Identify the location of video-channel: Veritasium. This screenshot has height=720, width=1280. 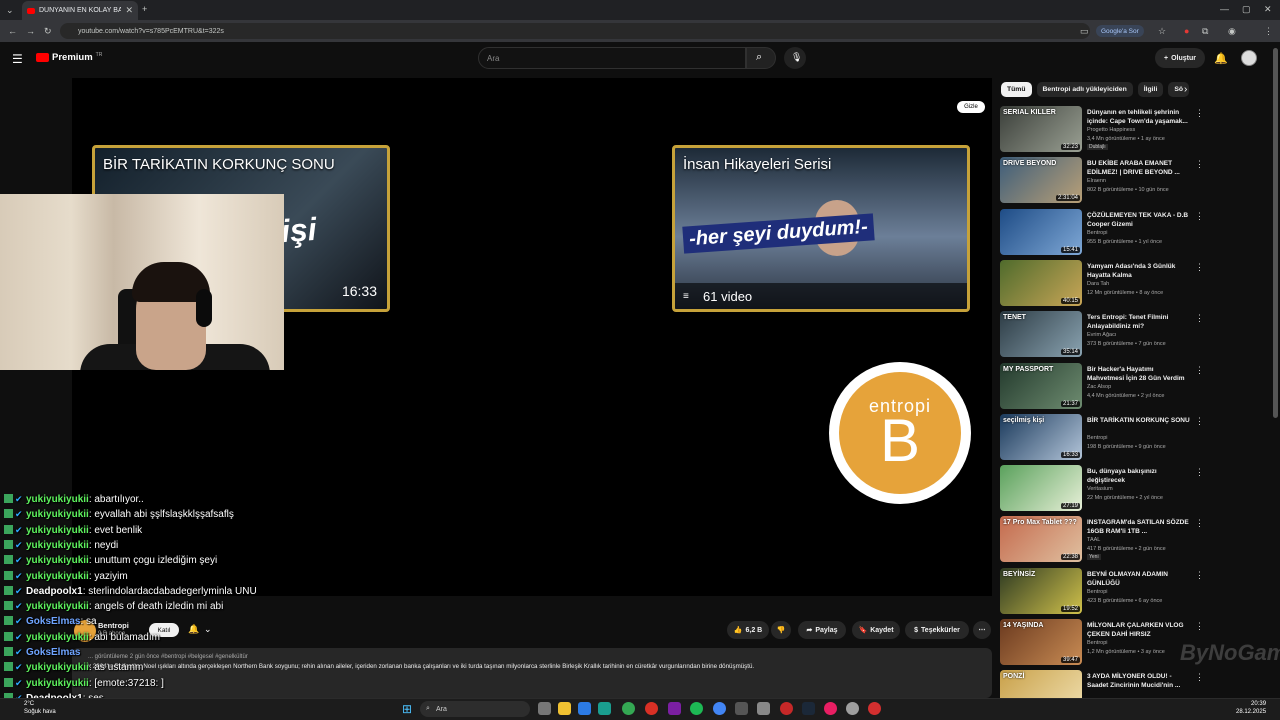
(1100, 489).